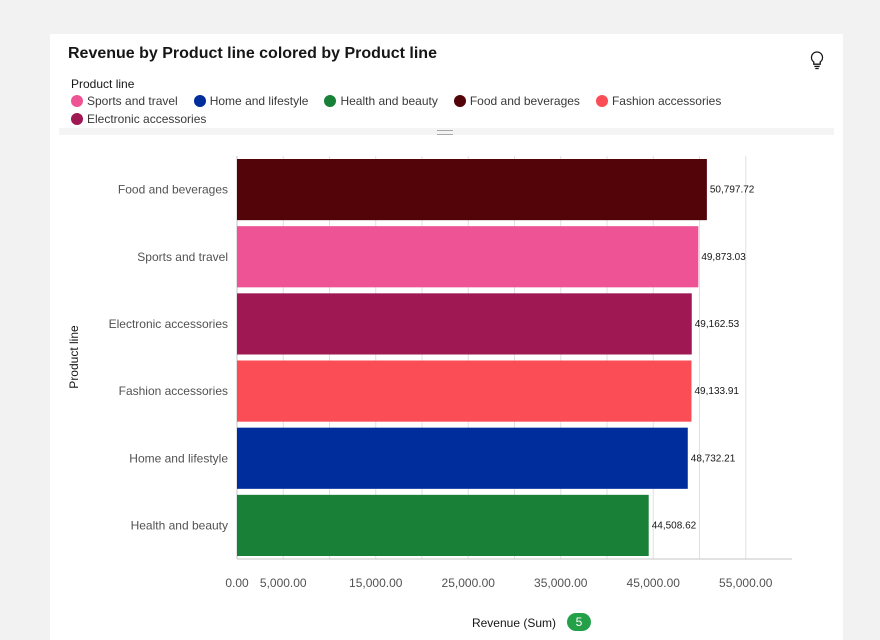 This screenshot has height=640, width=880. I want to click on category-label: Health and beauty, so click(179, 525).